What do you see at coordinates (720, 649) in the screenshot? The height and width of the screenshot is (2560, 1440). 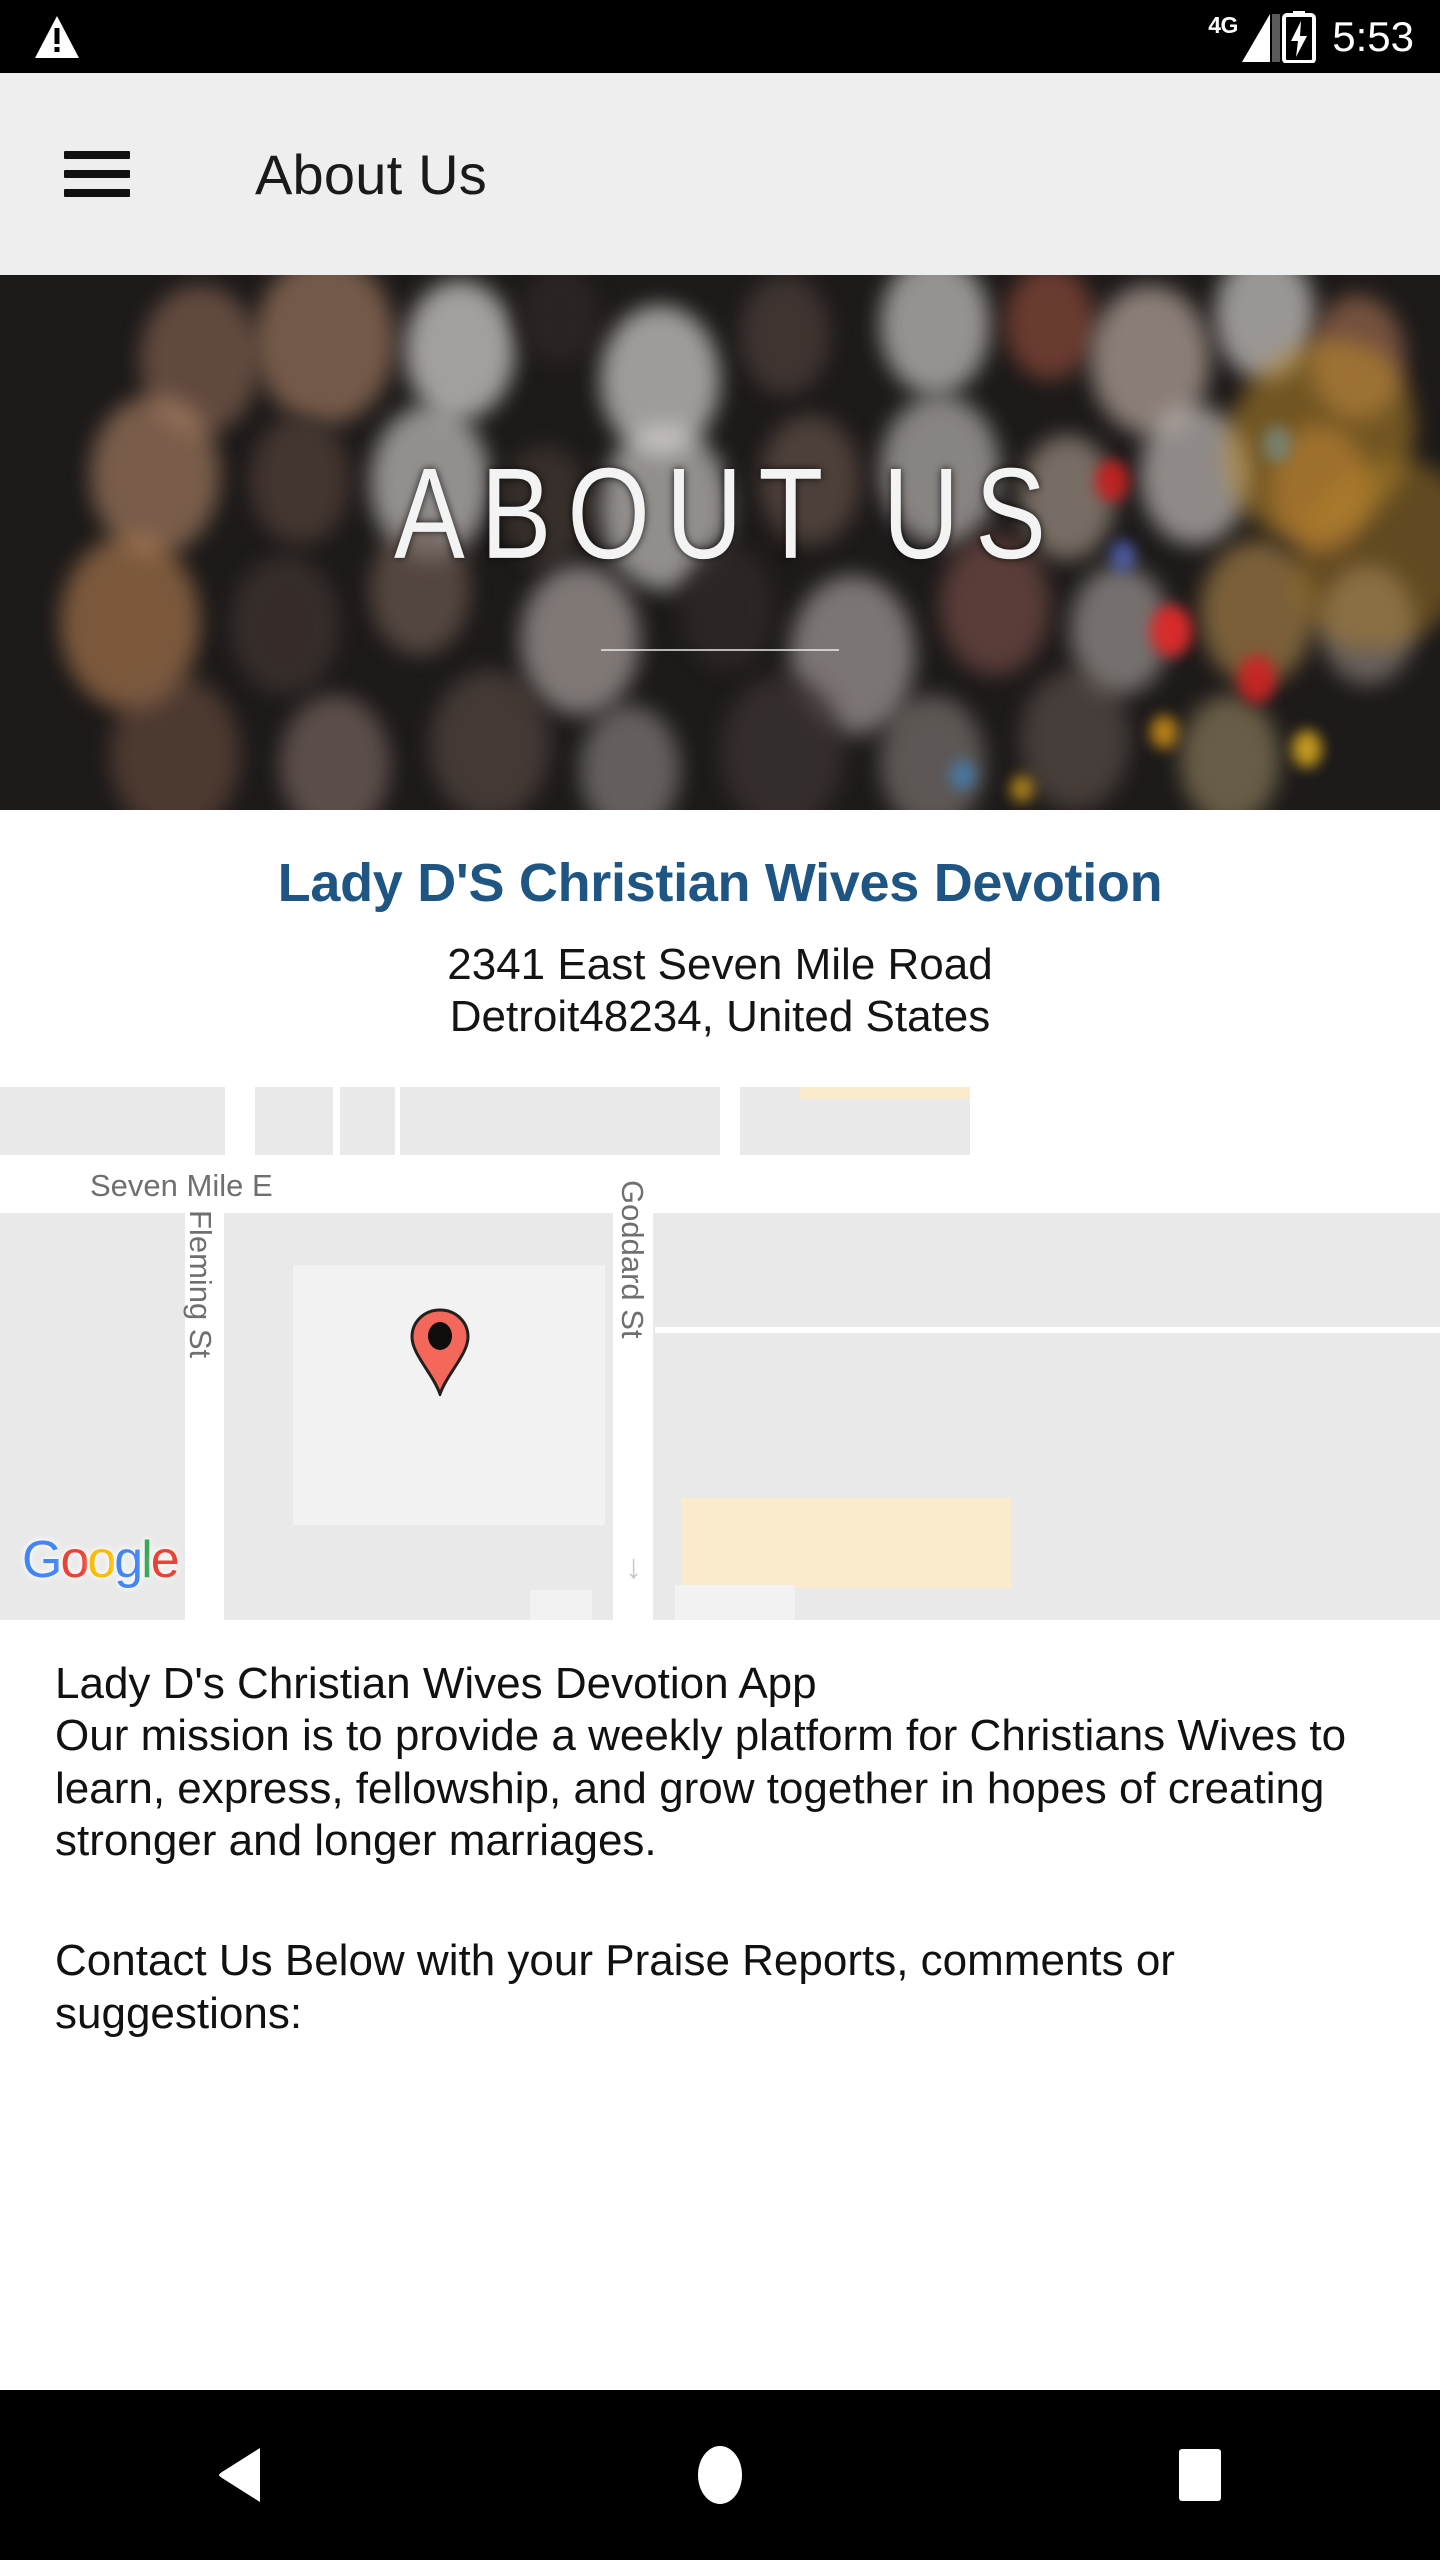 I see `hero-divider` at bounding box center [720, 649].